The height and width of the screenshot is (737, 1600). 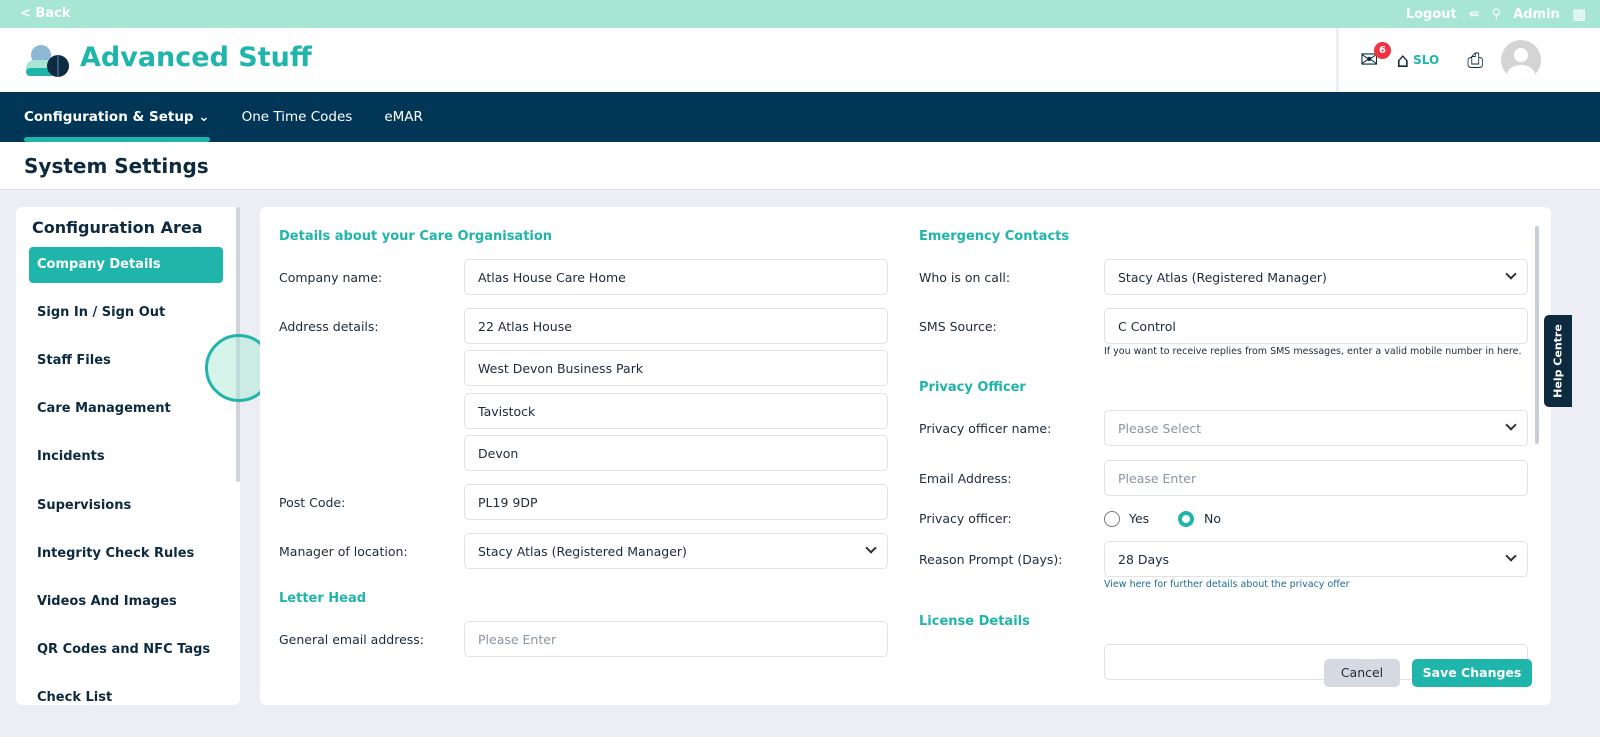 I want to click on nav-configuration-setup: Configuration & Setup ⌄, so click(x=117, y=117).